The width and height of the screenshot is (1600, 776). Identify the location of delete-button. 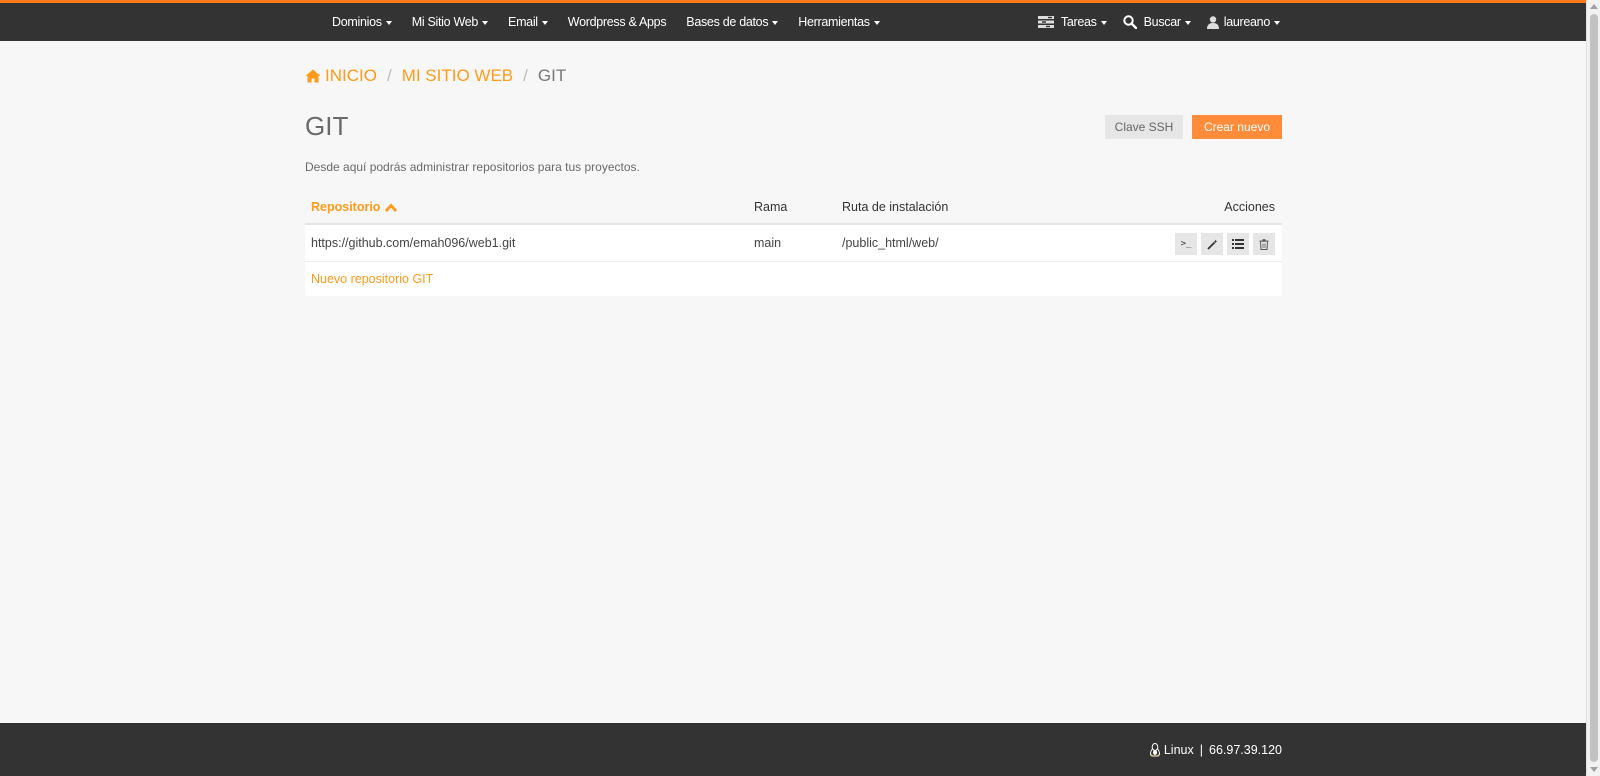
(1264, 244).